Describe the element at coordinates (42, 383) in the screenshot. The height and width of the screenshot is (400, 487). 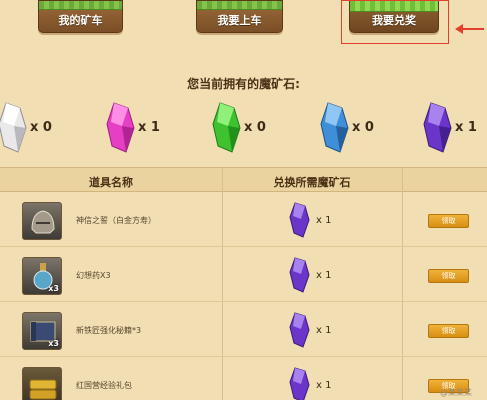
I see `gold-bar-icon` at that location.